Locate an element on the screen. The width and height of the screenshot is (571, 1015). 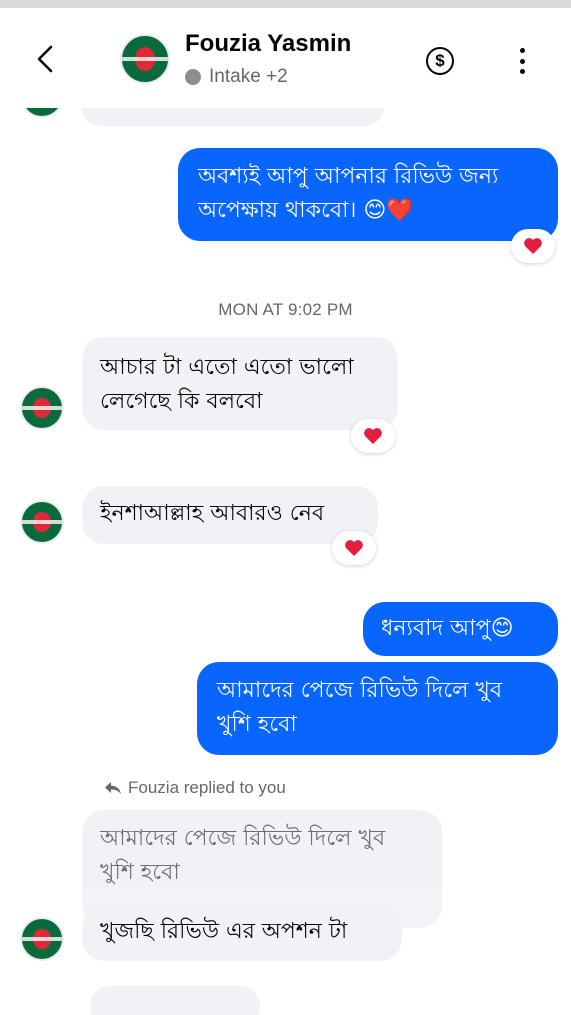
chat-header: Fouzia Yasmin Intake +2 $ is located at coordinates (285, 58).